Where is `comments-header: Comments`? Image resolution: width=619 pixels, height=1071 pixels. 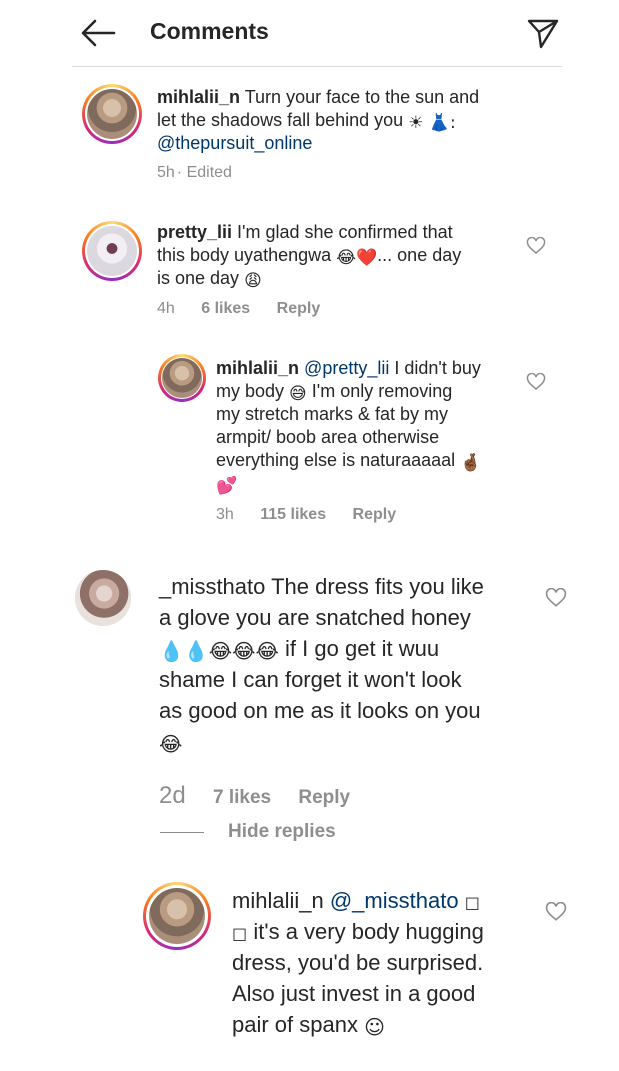
comments-header: Comments is located at coordinates (317, 33).